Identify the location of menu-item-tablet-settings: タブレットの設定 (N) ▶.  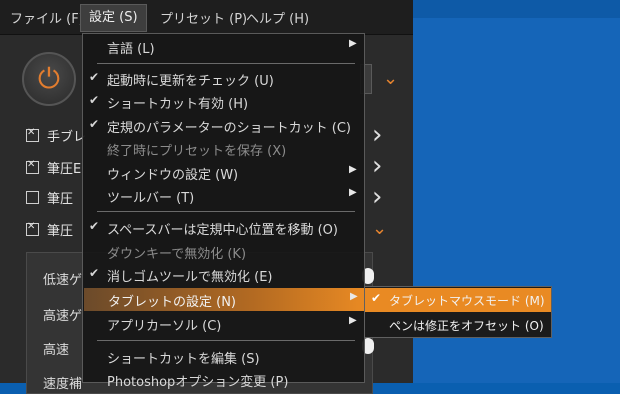
(224, 299).